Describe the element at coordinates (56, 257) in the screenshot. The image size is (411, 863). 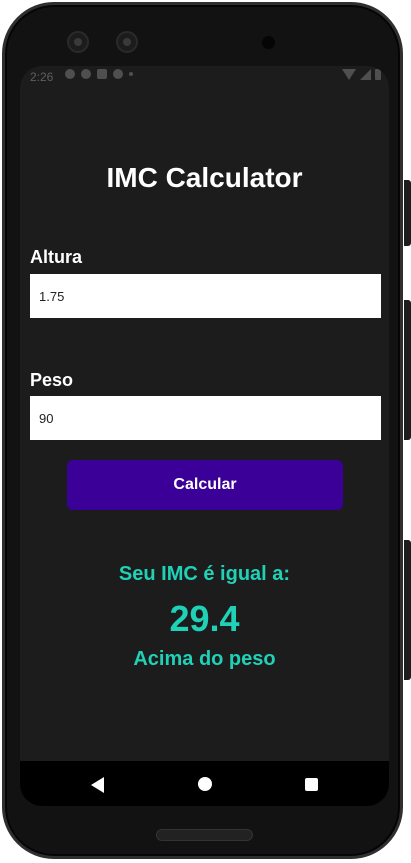
I see `altura-label: Altura` at that location.